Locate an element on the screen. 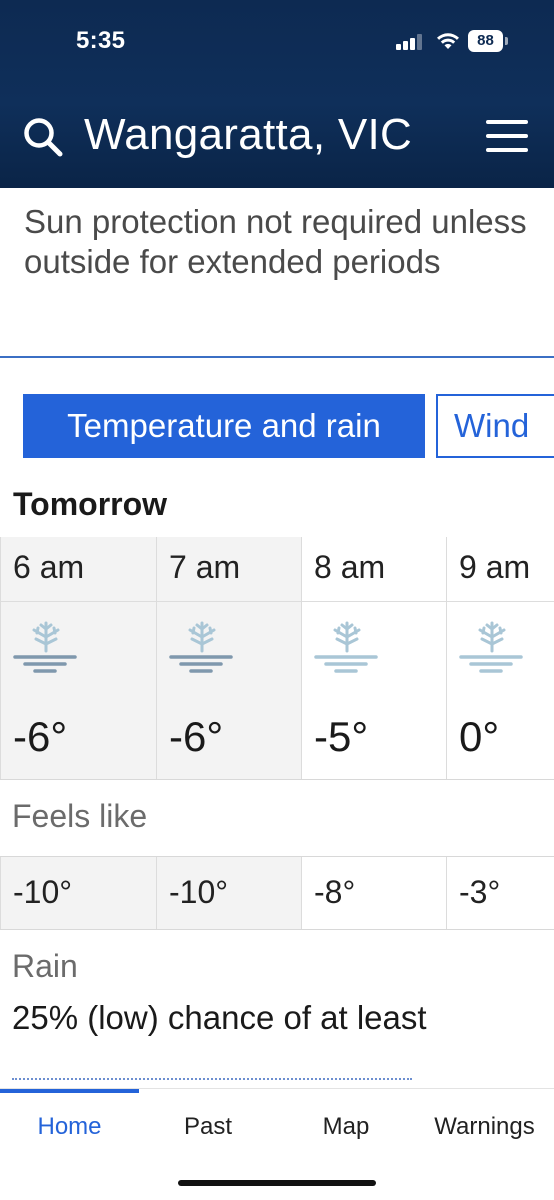  search-icon is located at coordinates (43, 137).